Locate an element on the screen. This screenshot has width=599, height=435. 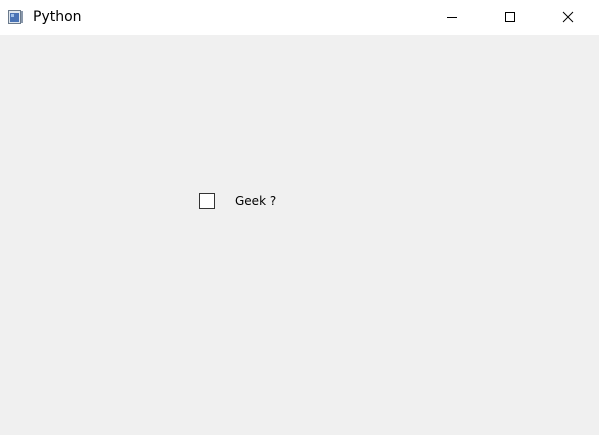
minimize-button is located at coordinates (452, 17).